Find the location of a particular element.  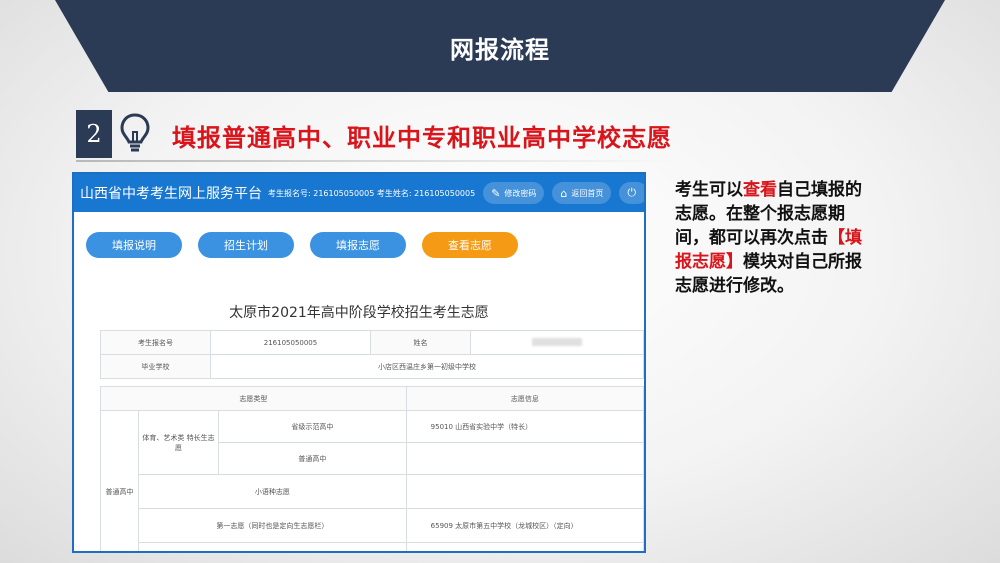

step-number: 2 is located at coordinates (94, 134).